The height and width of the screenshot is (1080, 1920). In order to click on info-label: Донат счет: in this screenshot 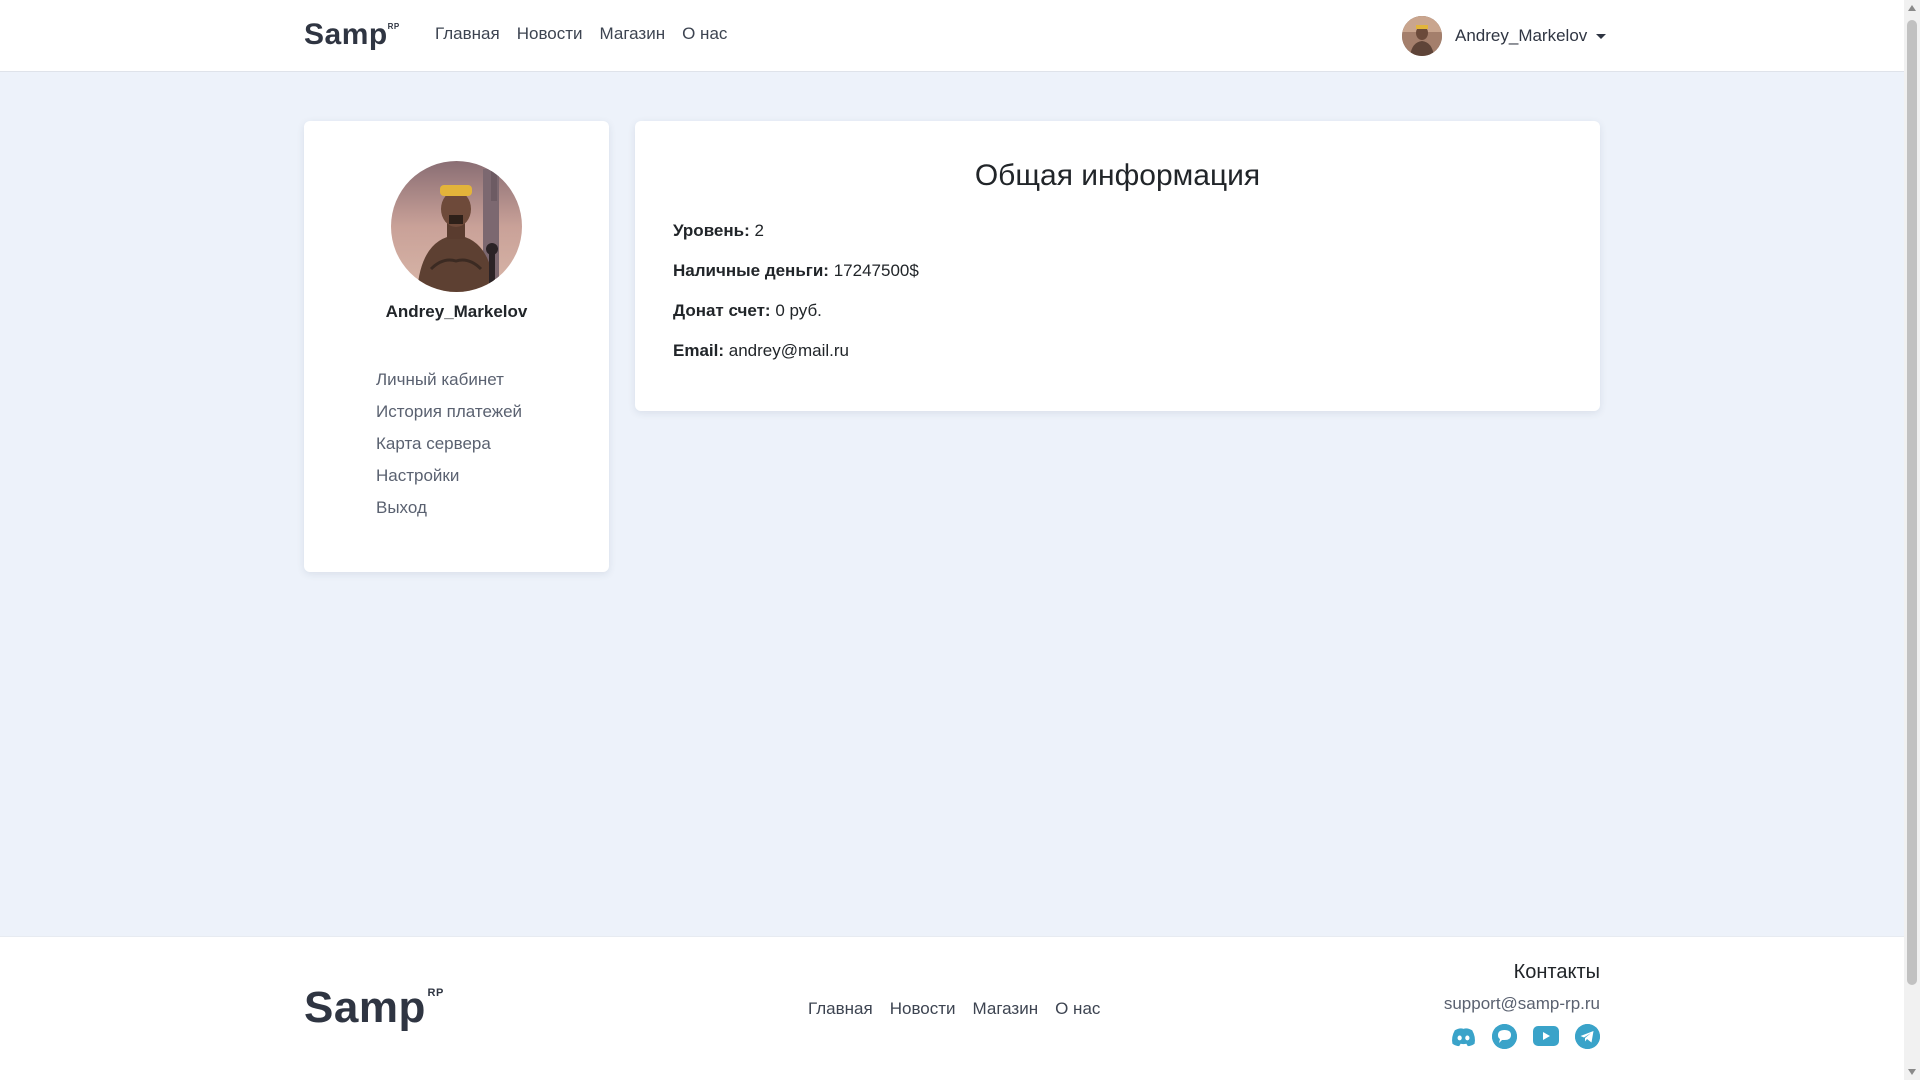, I will do `click(722, 310)`.